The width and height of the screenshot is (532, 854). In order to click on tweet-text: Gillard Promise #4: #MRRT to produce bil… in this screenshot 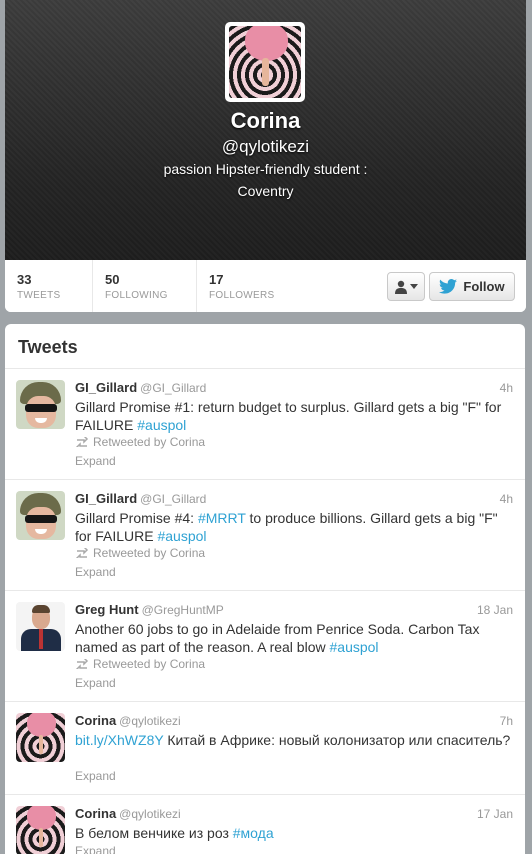, I will do `click(295, 527)`.